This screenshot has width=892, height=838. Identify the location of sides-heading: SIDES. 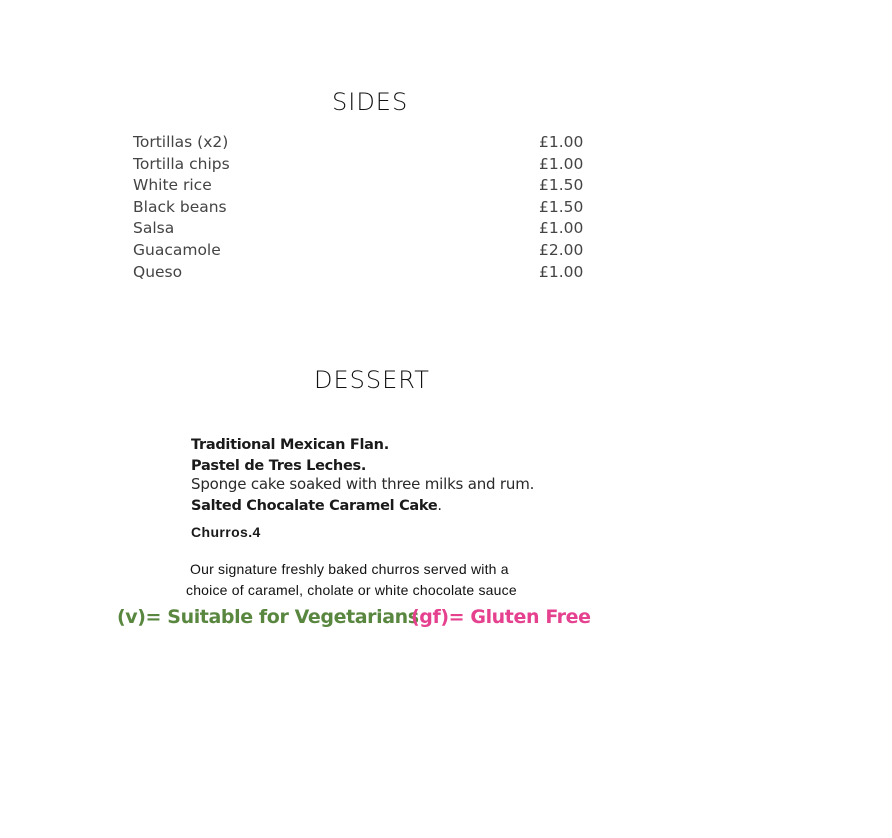
(370, 102).